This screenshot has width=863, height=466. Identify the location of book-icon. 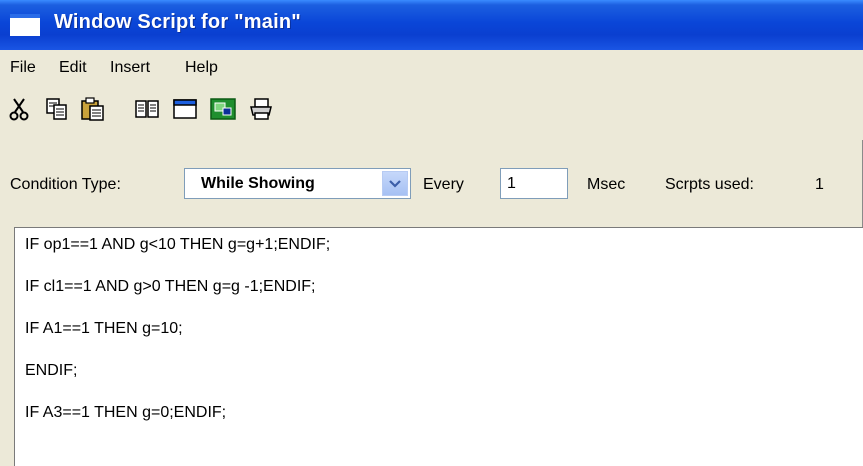
(147, 109).